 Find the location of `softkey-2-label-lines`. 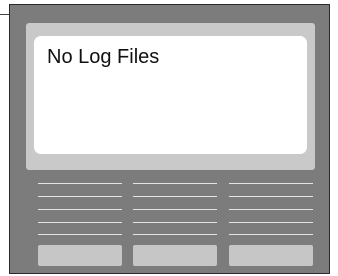

softkey-2-label-lines is located at coordinates (175, 209).